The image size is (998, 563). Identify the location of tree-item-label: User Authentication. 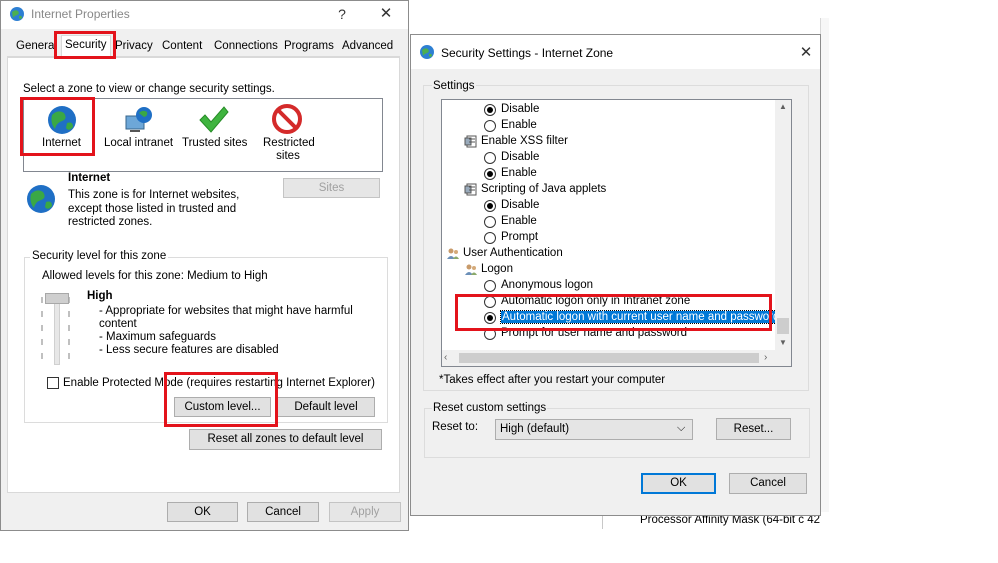
(513, 253).